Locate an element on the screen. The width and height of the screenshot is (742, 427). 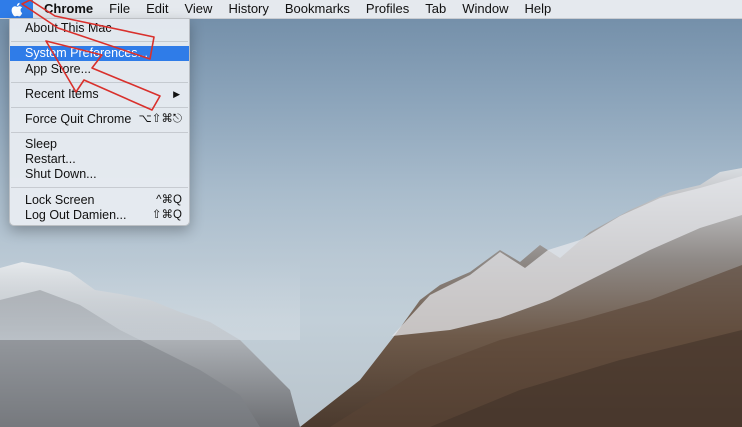
menu-edit: Edit is located at coordinates (157, 9).